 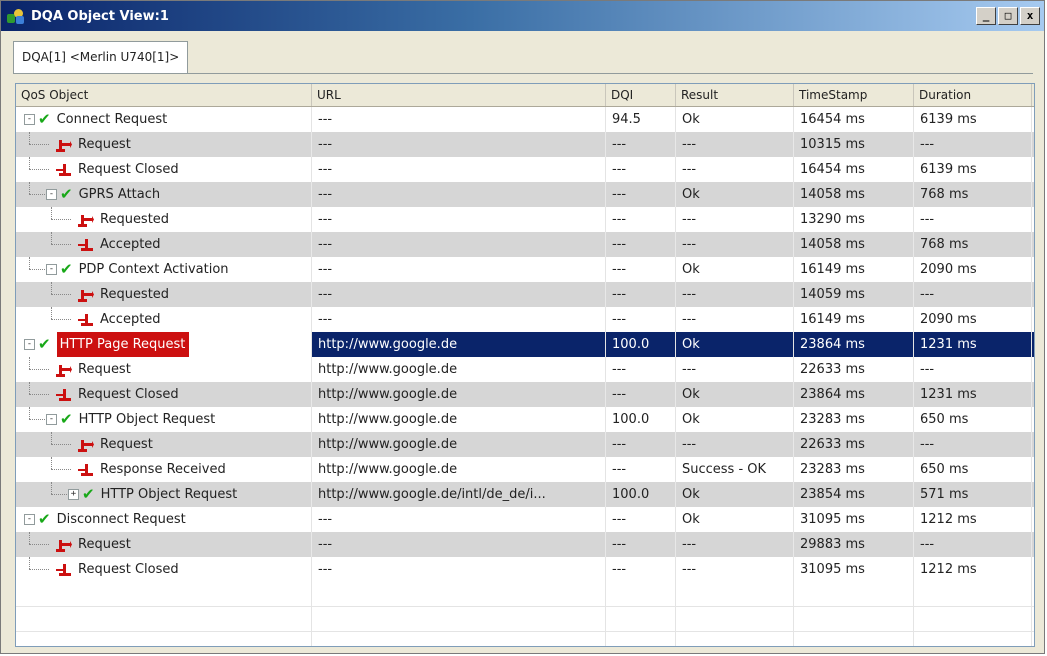 What do you see at coordinates (973, 469) in the screenshot?
I see `cell-duration: 650 ms` at bounding box center [973, 469].